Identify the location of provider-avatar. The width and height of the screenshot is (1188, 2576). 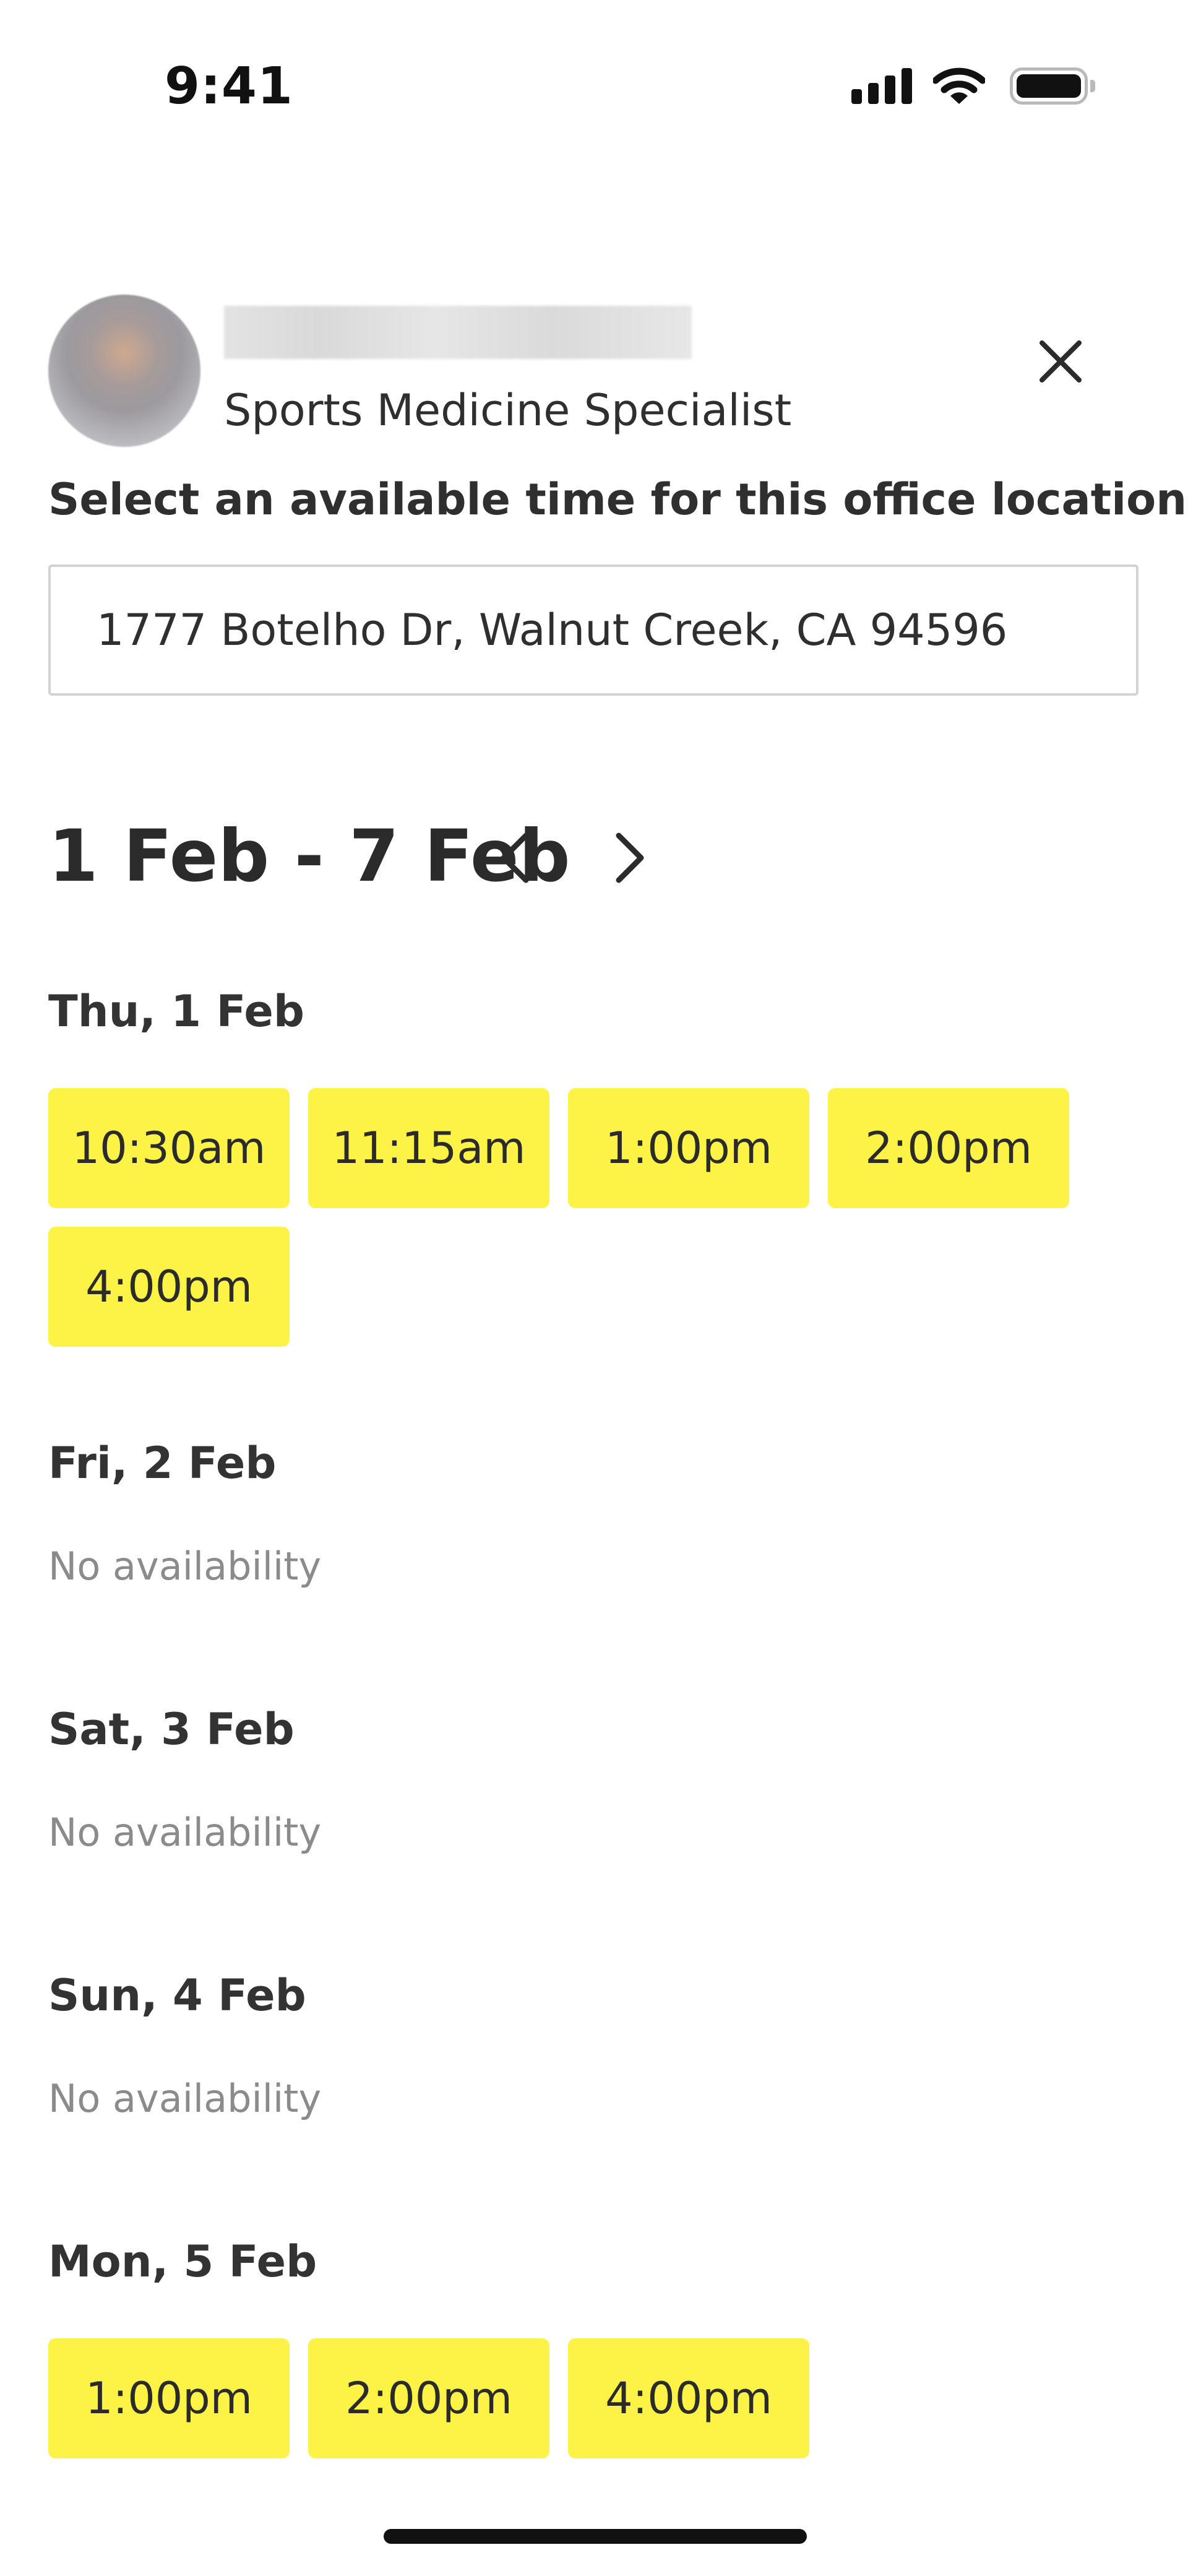
(124, 371).